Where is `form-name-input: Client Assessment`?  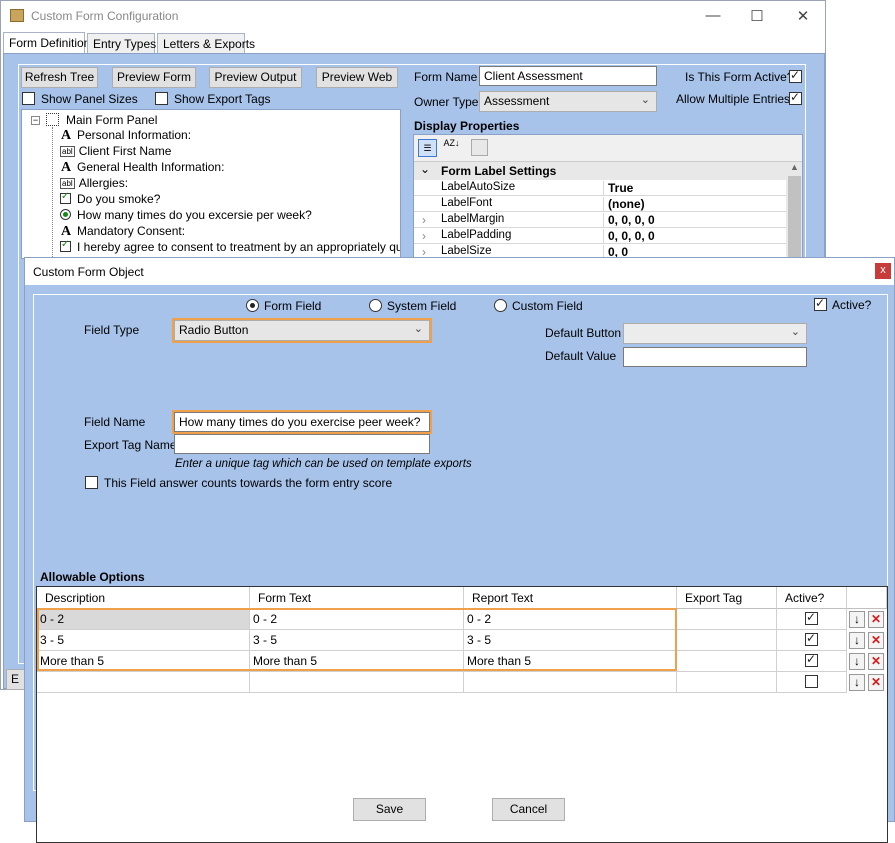 form-name-input: Client Assessment is located at coordinates (568, 76).